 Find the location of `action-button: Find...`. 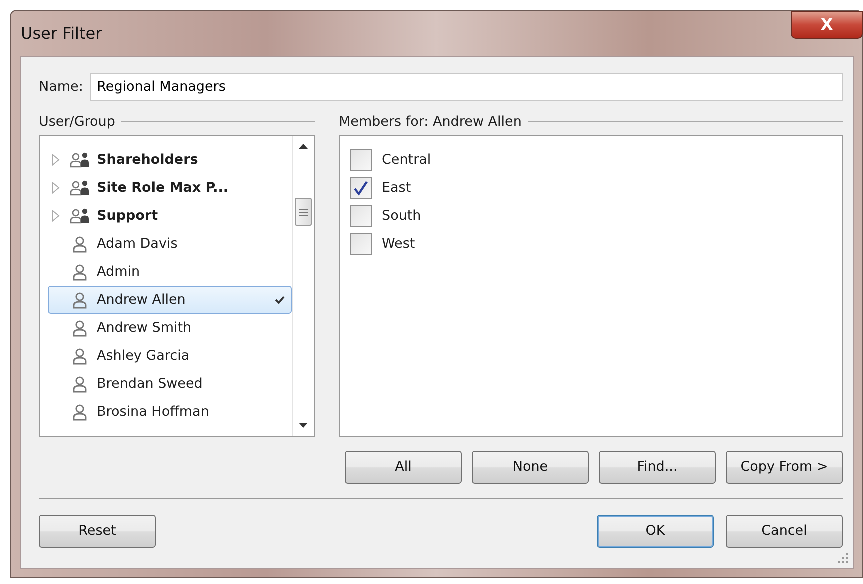

action-button: Find... is located at coordinates (657, 467).